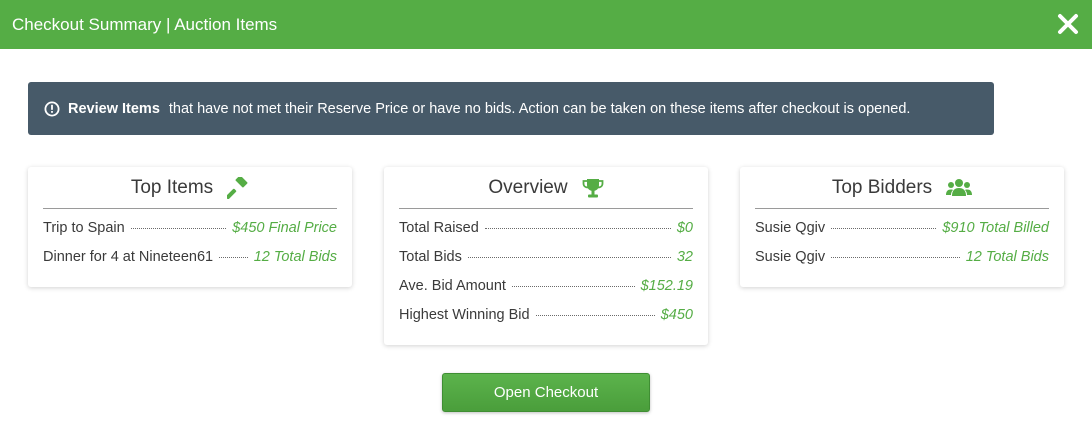 The height and width of the screenshot is (442, 1092). I want to click on stat-label: Ave. Bid Amount, so click(452, 286).